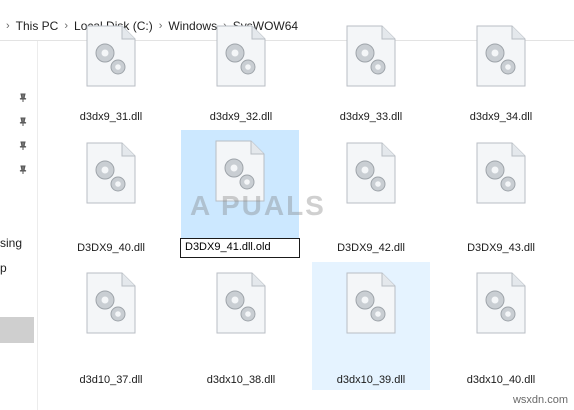 This screenshot has width=574, height=410. Describe the element at coordinates (501, 380) in the screenshot. I see `file-name: d3dx10_40.dll` at that location.